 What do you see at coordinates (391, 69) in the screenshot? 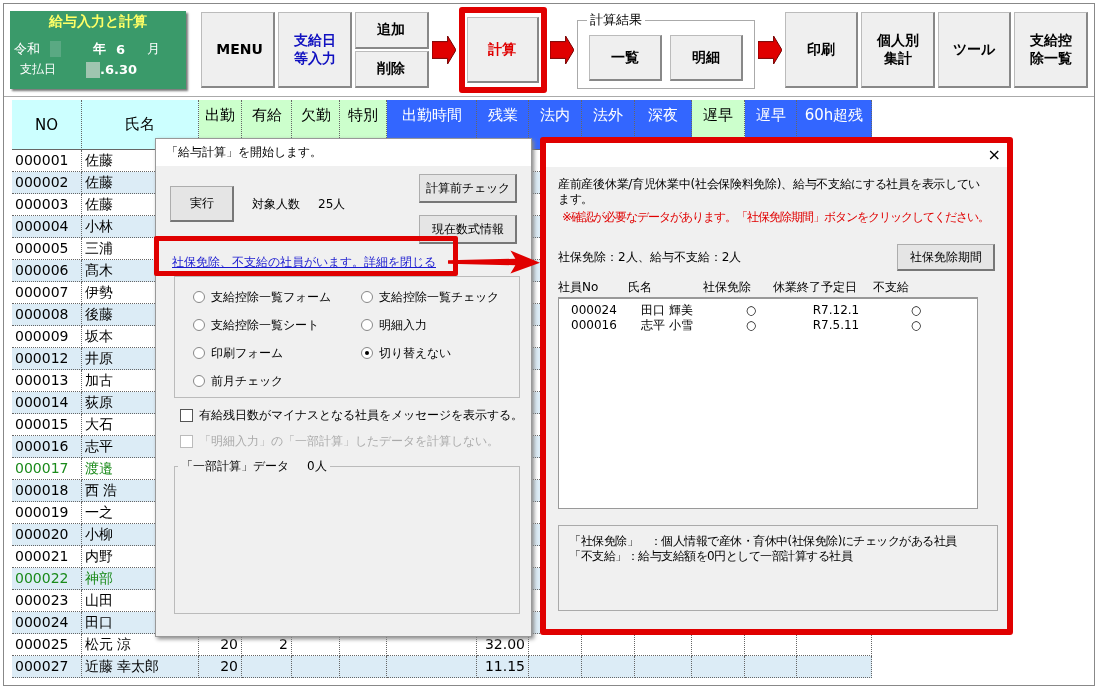
I see `toolbar-button: 削除` at bounding box center [391, 69].